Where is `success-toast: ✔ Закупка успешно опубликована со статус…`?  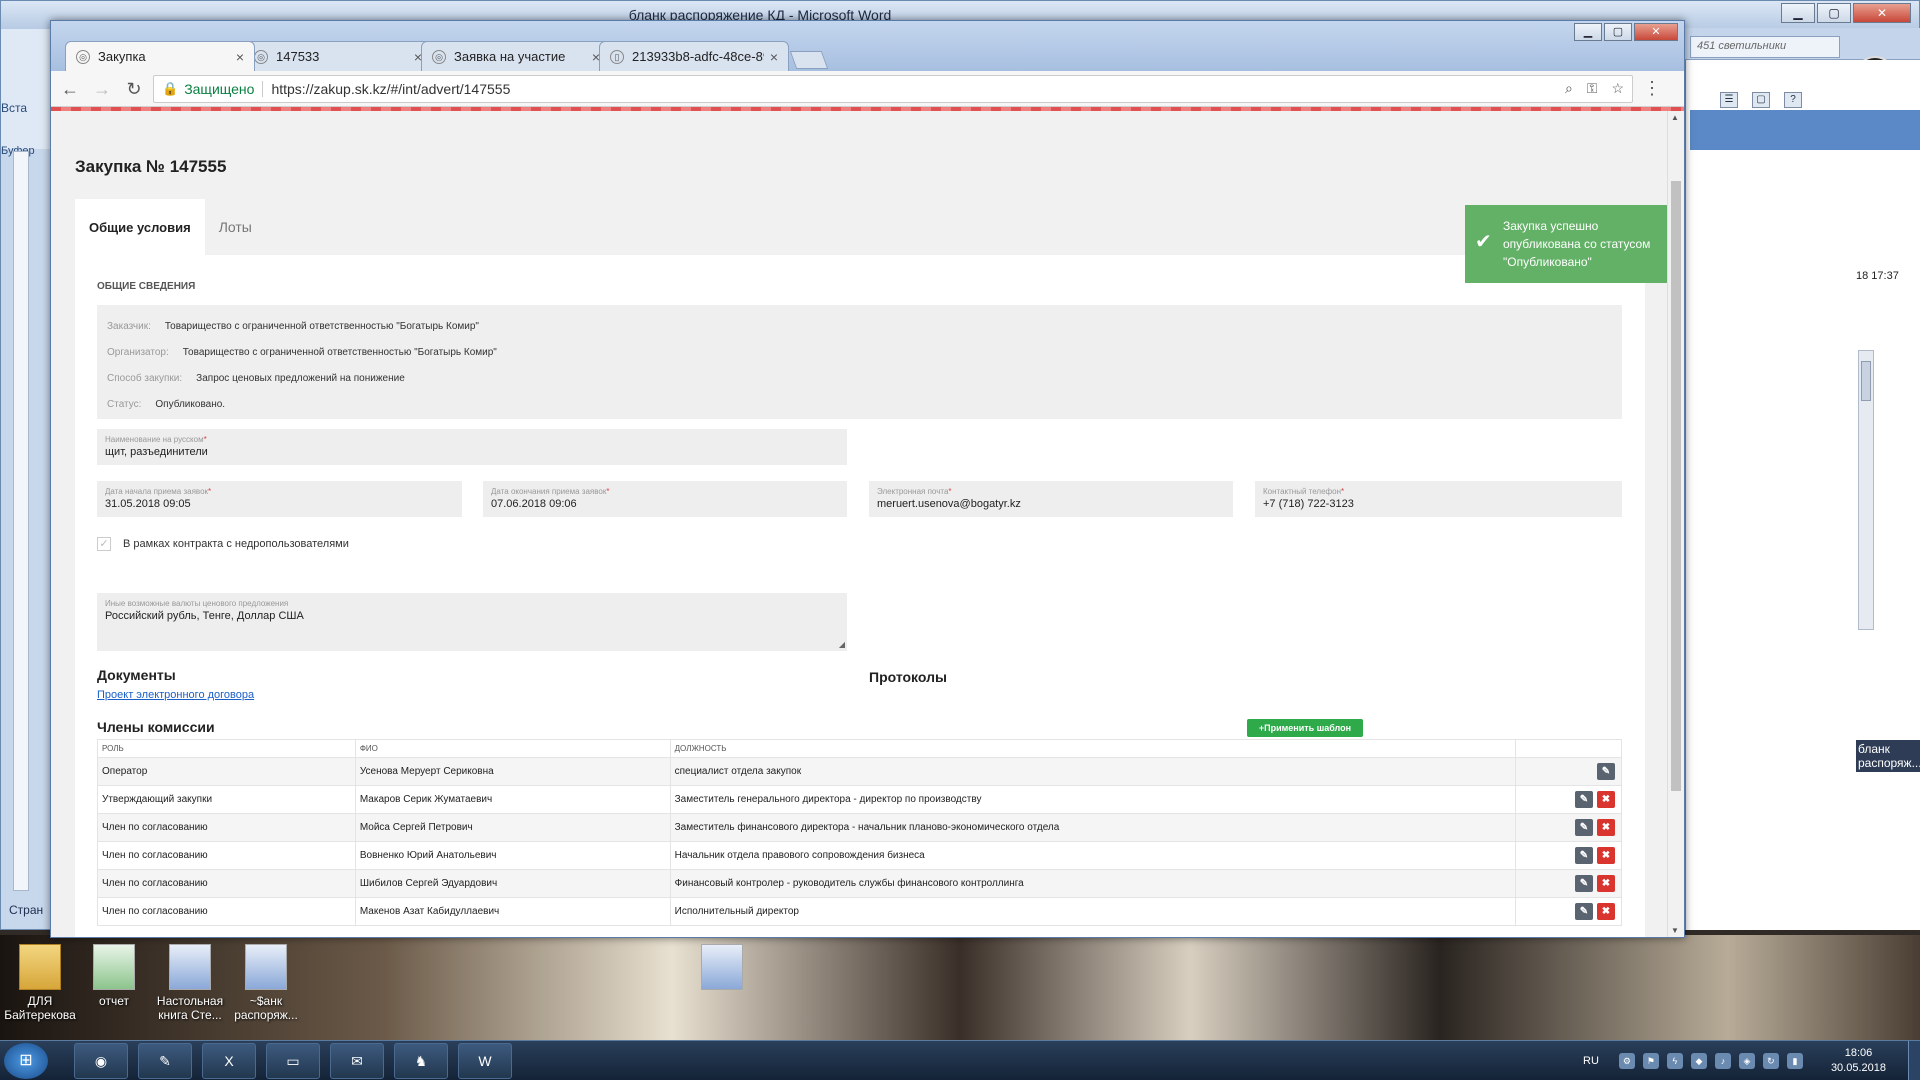 success-toast: ✔ Закупка успешно опубликована со статус… is located at coordinates (1567, 244).